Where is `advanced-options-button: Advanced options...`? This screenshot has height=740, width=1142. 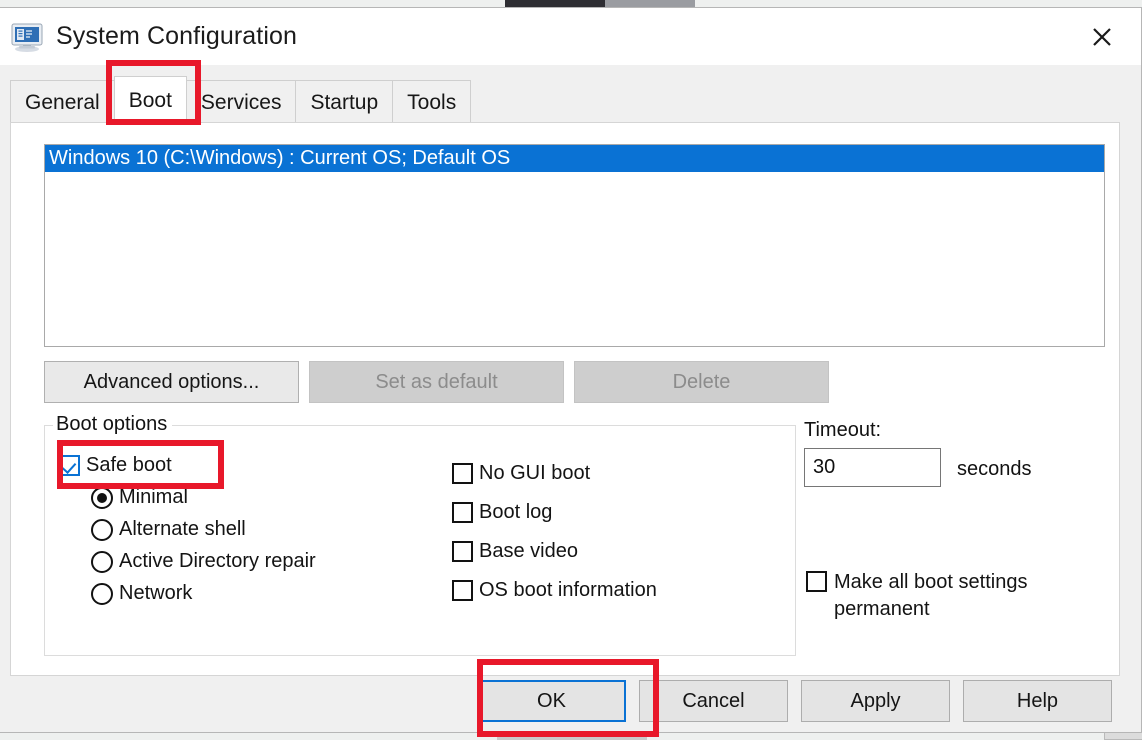 advanced-options-button: Advanced options... is located at coordinates (171, 382).